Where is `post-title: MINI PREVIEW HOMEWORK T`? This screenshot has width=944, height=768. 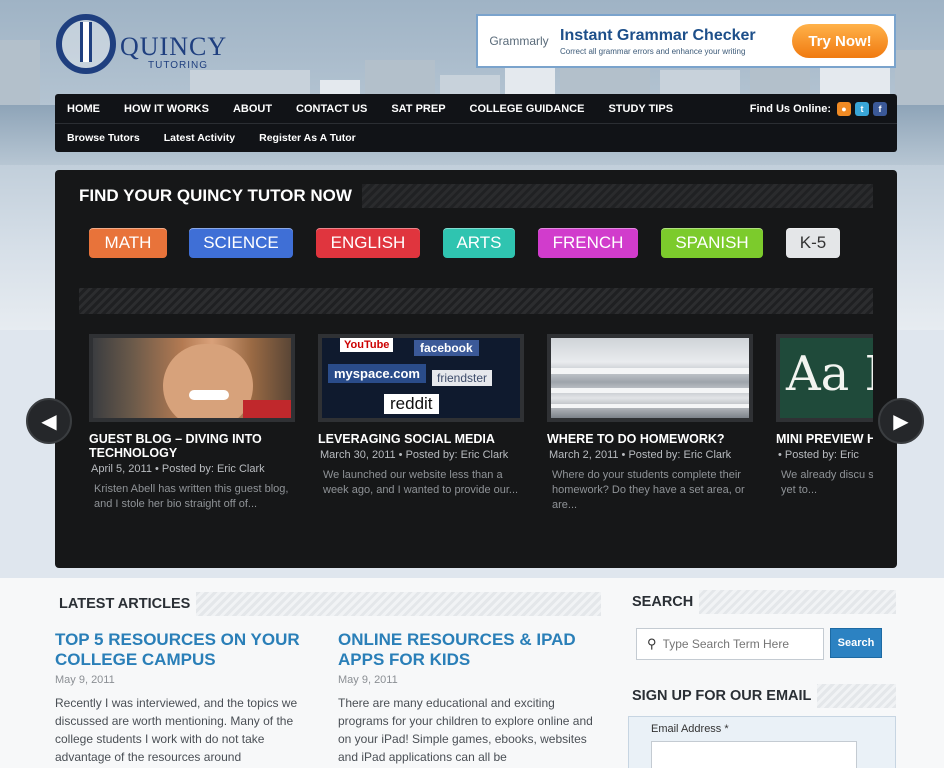
post-title: MINI PREVIEW HOMEWORK T is located at coordinates (824, 439).